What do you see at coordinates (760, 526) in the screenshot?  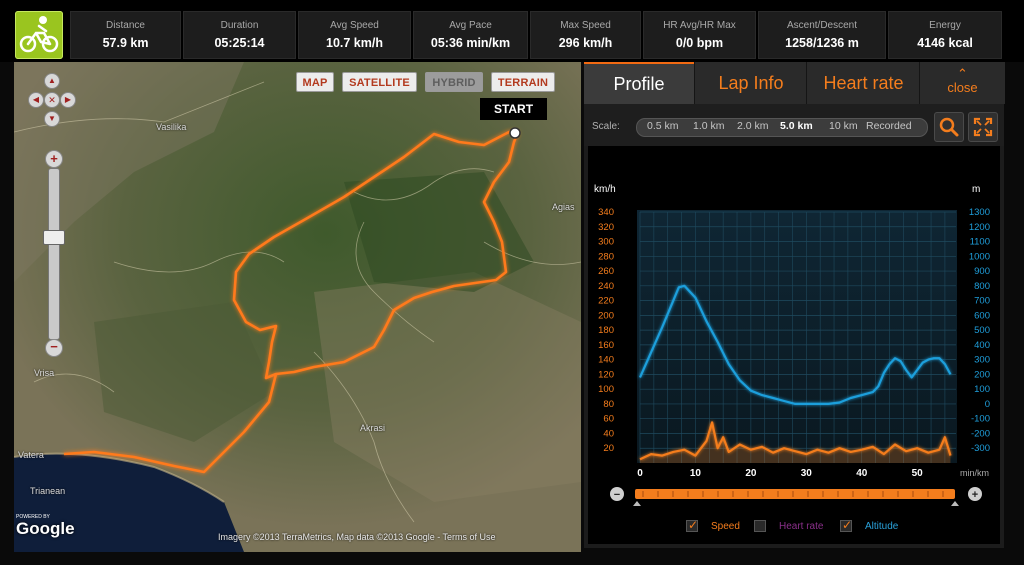 I see `heart-rate-checkbox` at bounding box center [760, 526].